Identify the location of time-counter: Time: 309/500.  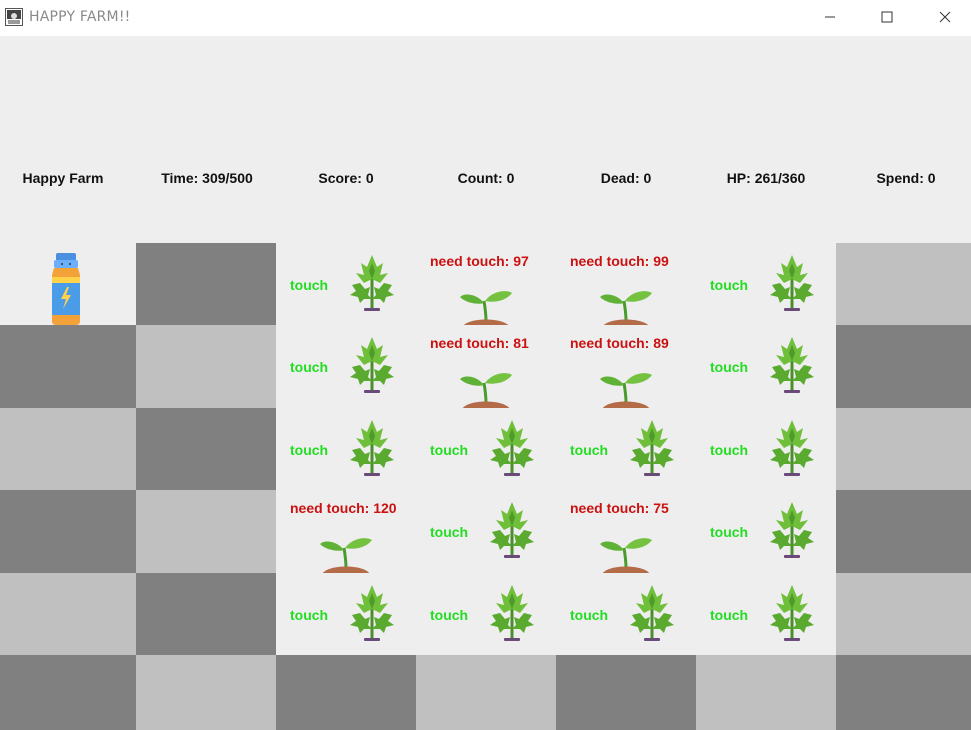
(207, 178).